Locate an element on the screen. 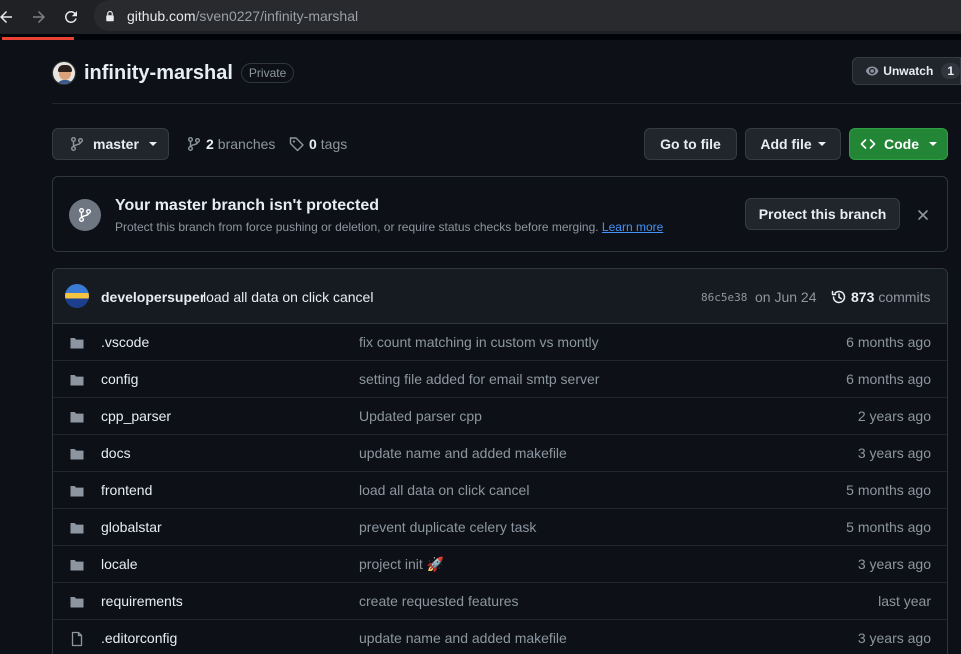  branches-link: 2 branches is located at coordinates (230, 144).